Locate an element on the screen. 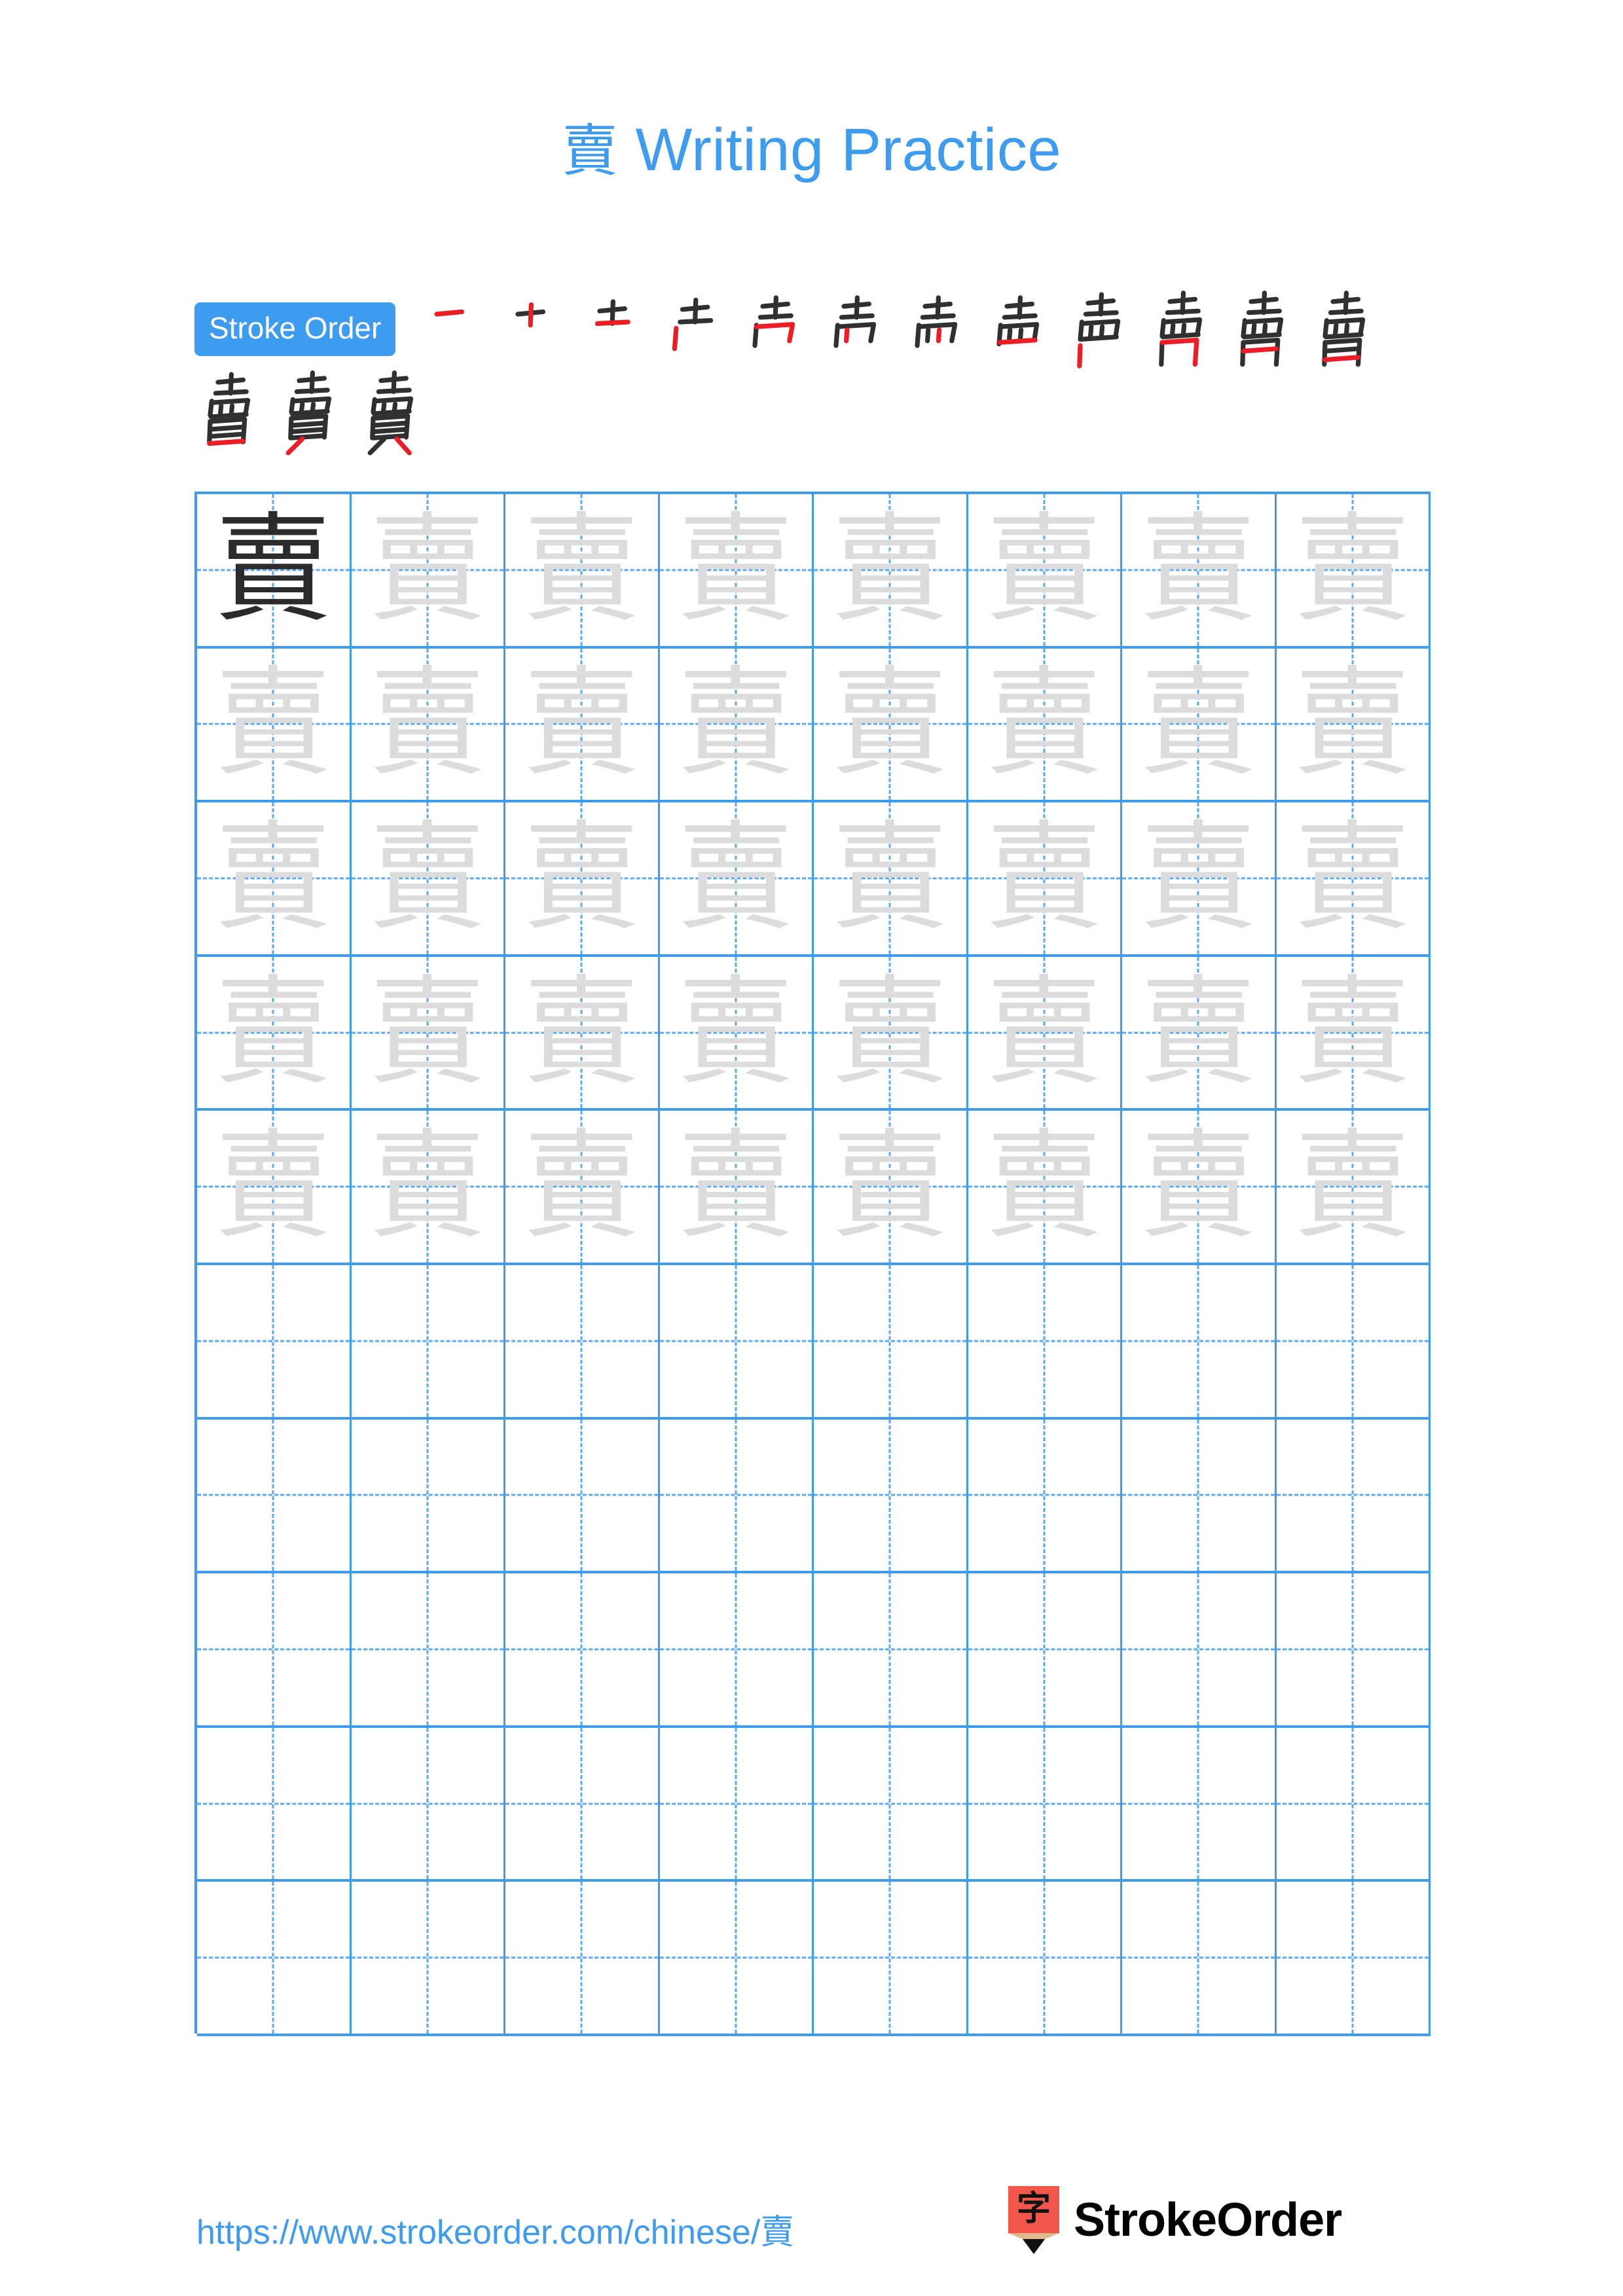 Image resolution: width=1623 pixels, height=2296 pixels. stroke-order-section: Stroke Order is located at coordinates (816, 373).